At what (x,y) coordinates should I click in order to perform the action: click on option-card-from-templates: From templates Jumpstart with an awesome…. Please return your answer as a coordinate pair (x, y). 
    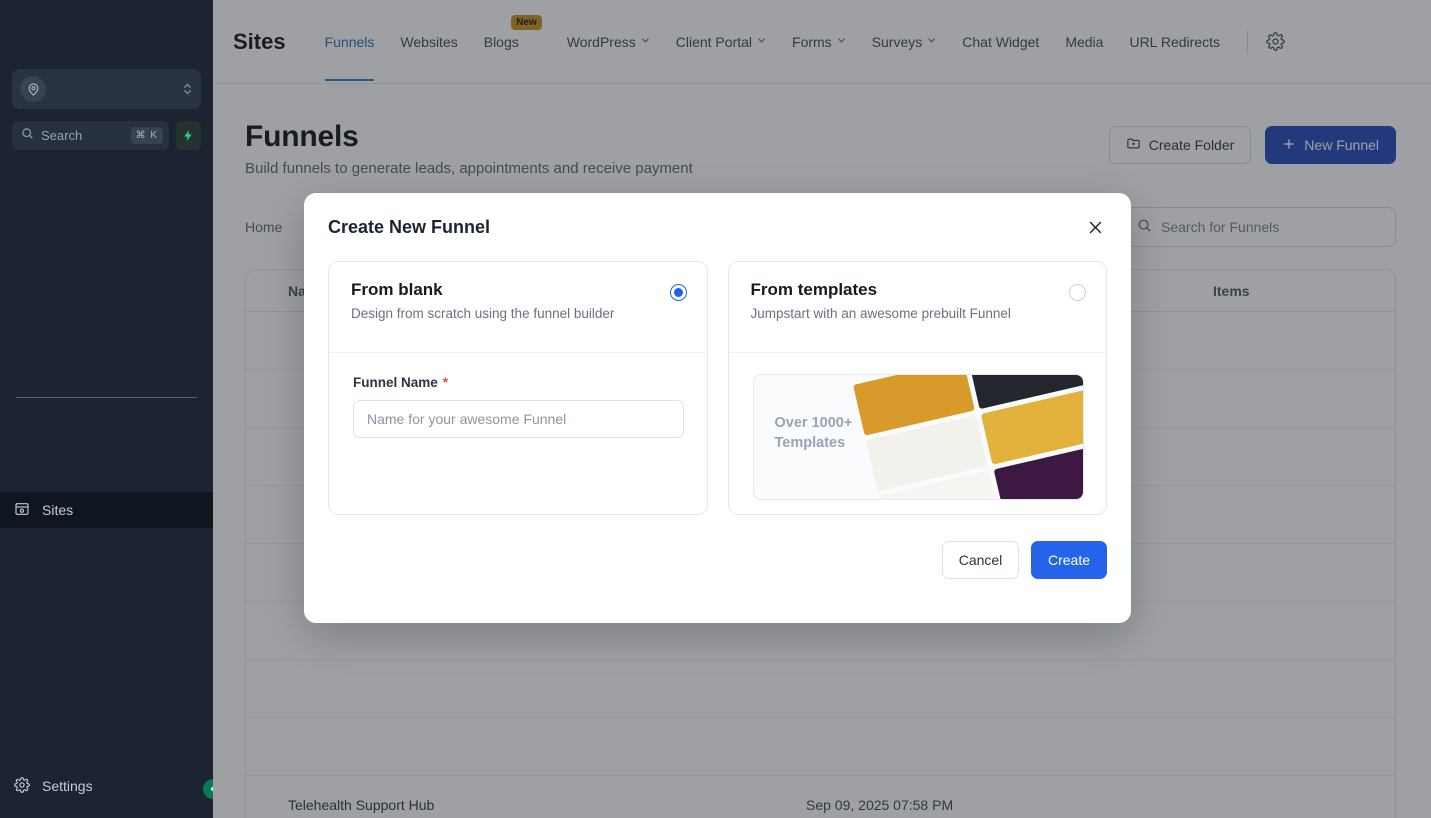
    Looking at the image, I should click on (917, 388).